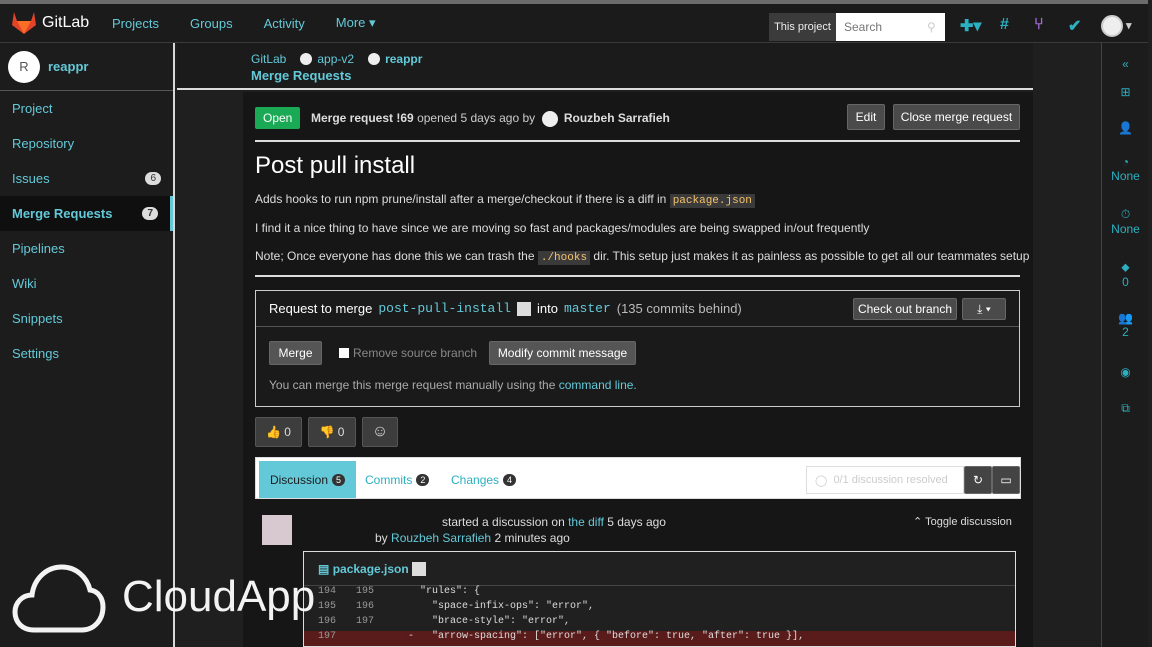 The image size is (1152, 647). I want to click on time-tracking-icon: ⏱ None, so click(1125, 221).